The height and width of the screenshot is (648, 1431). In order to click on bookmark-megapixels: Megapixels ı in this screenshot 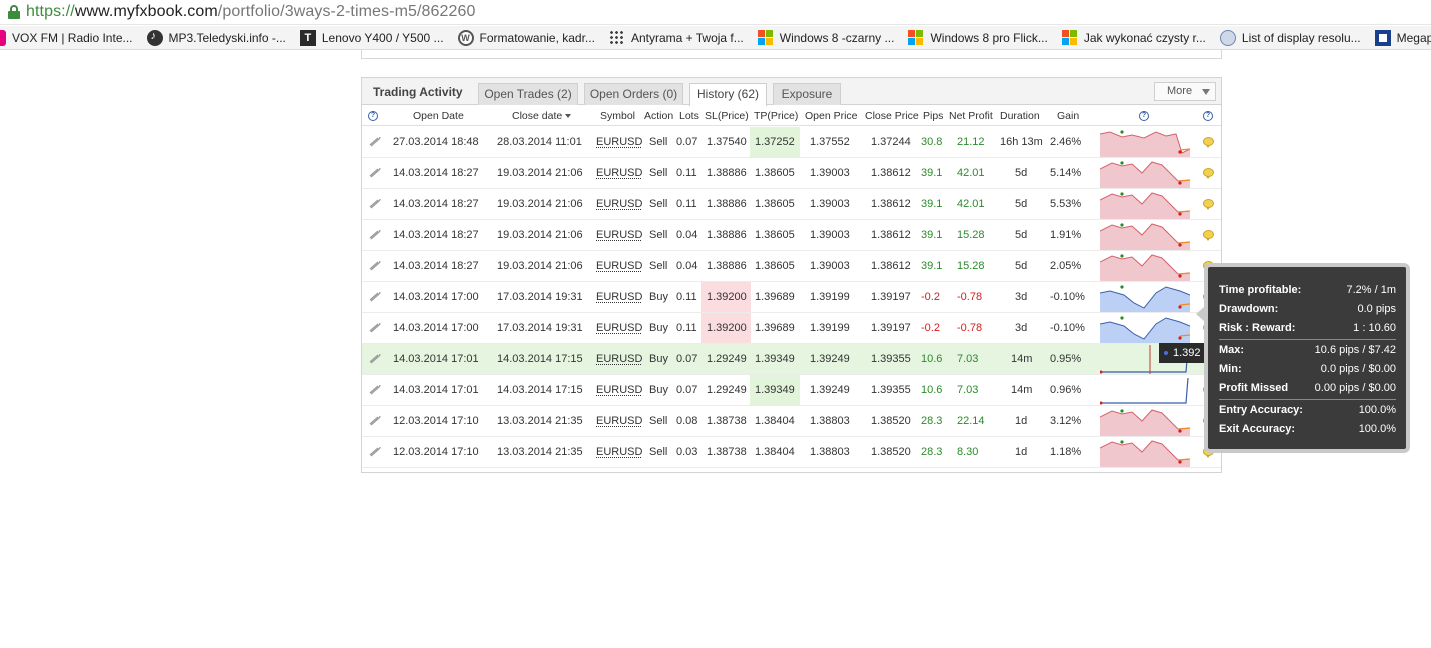, I will do `click(1402, 37)`.